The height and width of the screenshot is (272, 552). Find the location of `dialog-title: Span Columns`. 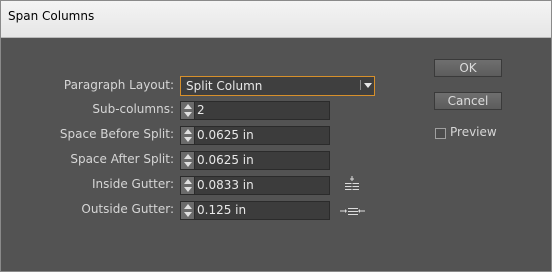

dialog-title: Span Columns is located at coordinates (51, 16).